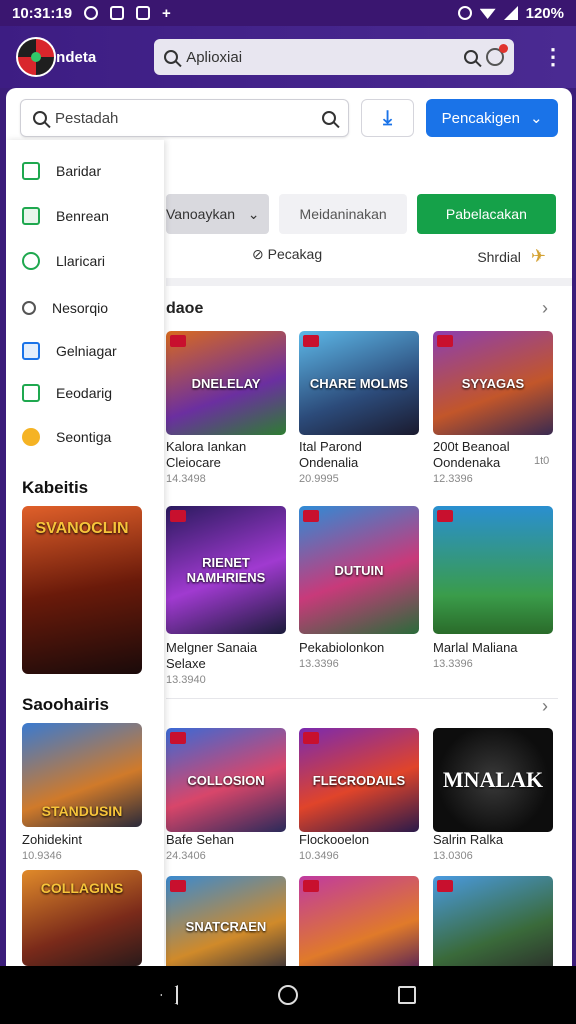 The width and height of the screenshot is (576, 1024). I want to click on sidebar-section-title: Kabeitis, so click(55, 487).